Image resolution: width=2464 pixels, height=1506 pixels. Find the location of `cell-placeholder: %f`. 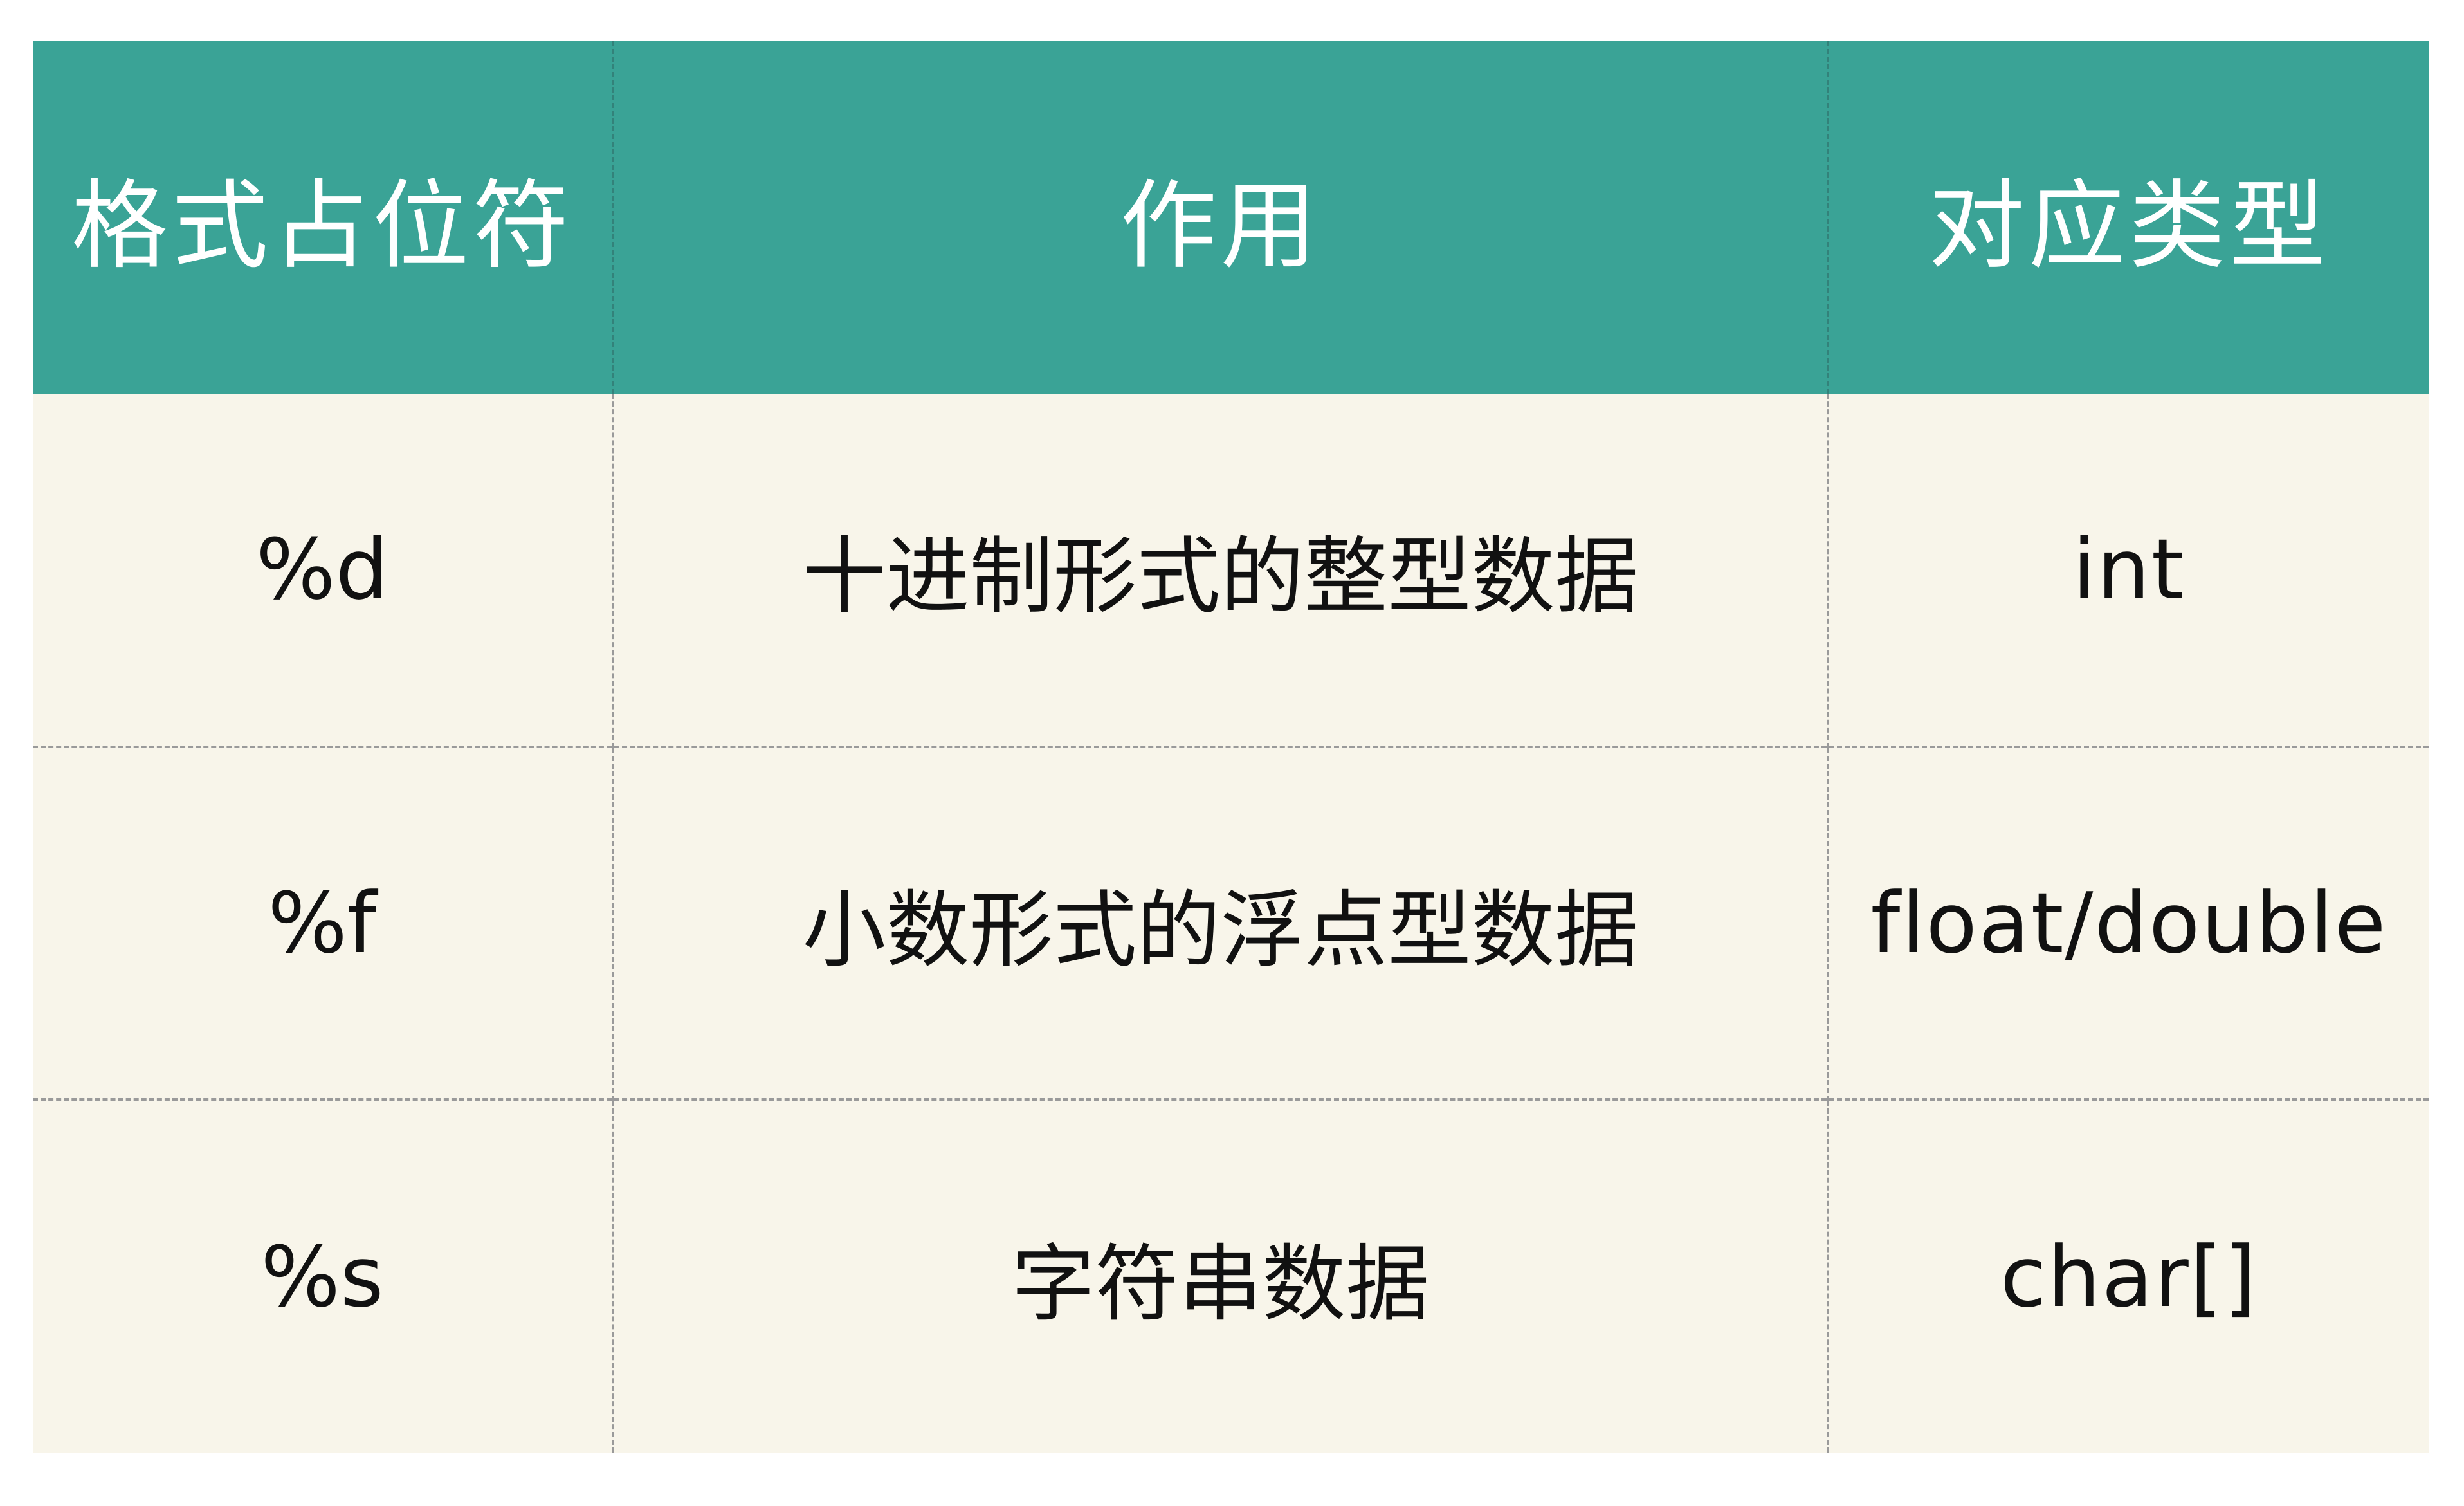

cell-placeholder: %f is located at coordinates (323, 922).